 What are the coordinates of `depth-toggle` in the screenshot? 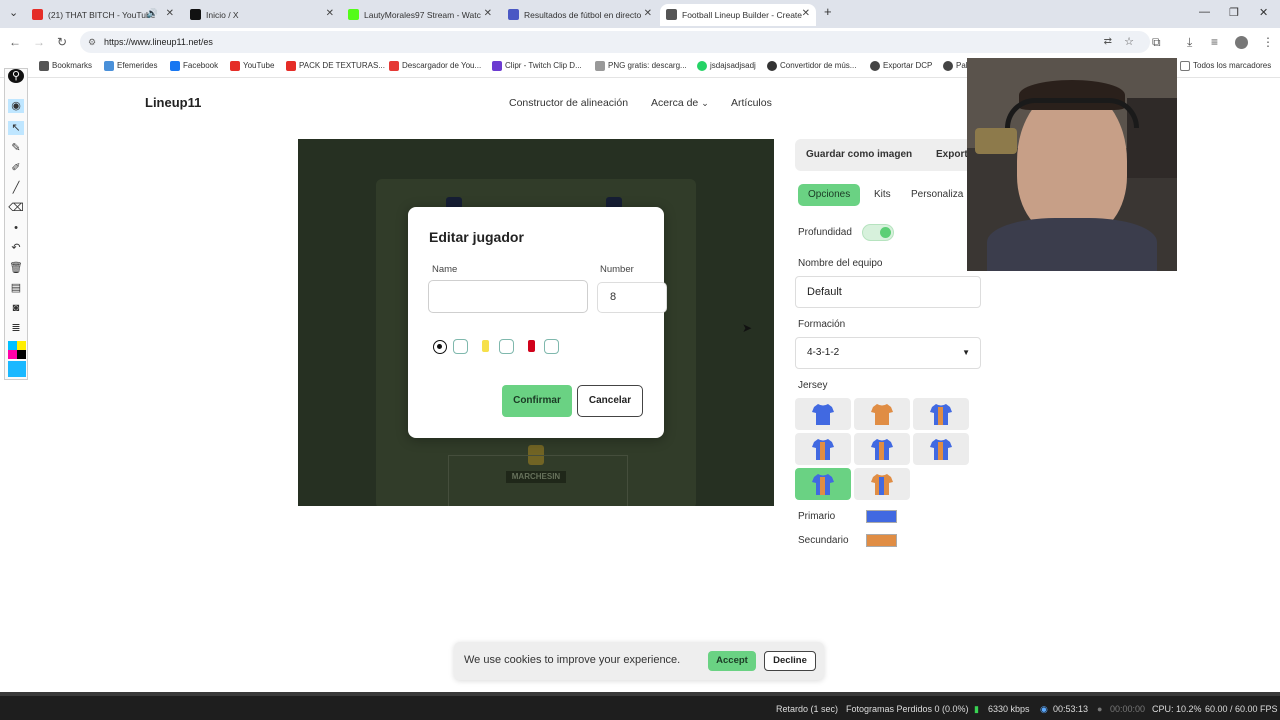 It's located at (878, 232).